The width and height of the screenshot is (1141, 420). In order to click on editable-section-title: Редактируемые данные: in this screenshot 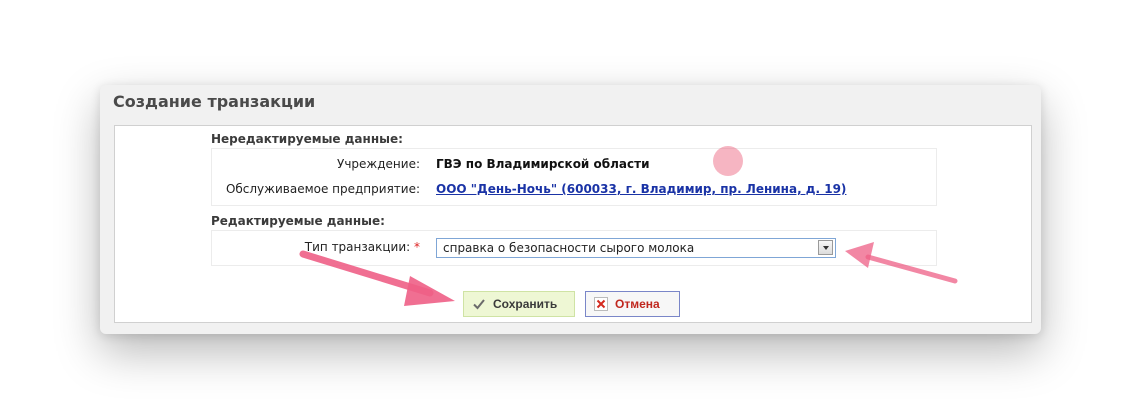, I will do `click(298, 221)`.